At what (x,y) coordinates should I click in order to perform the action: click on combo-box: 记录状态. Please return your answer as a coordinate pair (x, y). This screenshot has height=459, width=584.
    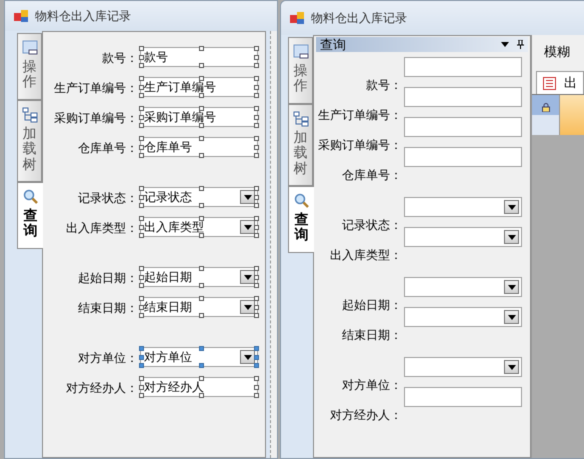
    Looking at the image, I should click on (199, 197).